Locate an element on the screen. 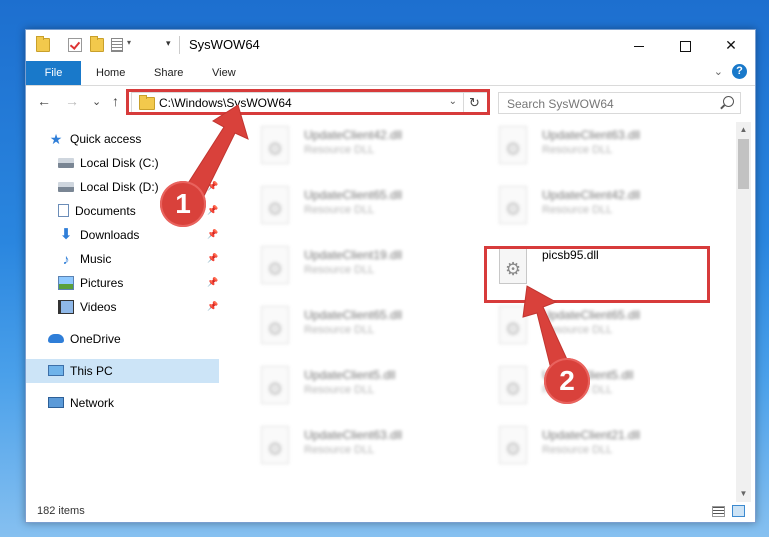  step-2-badge: 2 is located at coordinates (567, 381).